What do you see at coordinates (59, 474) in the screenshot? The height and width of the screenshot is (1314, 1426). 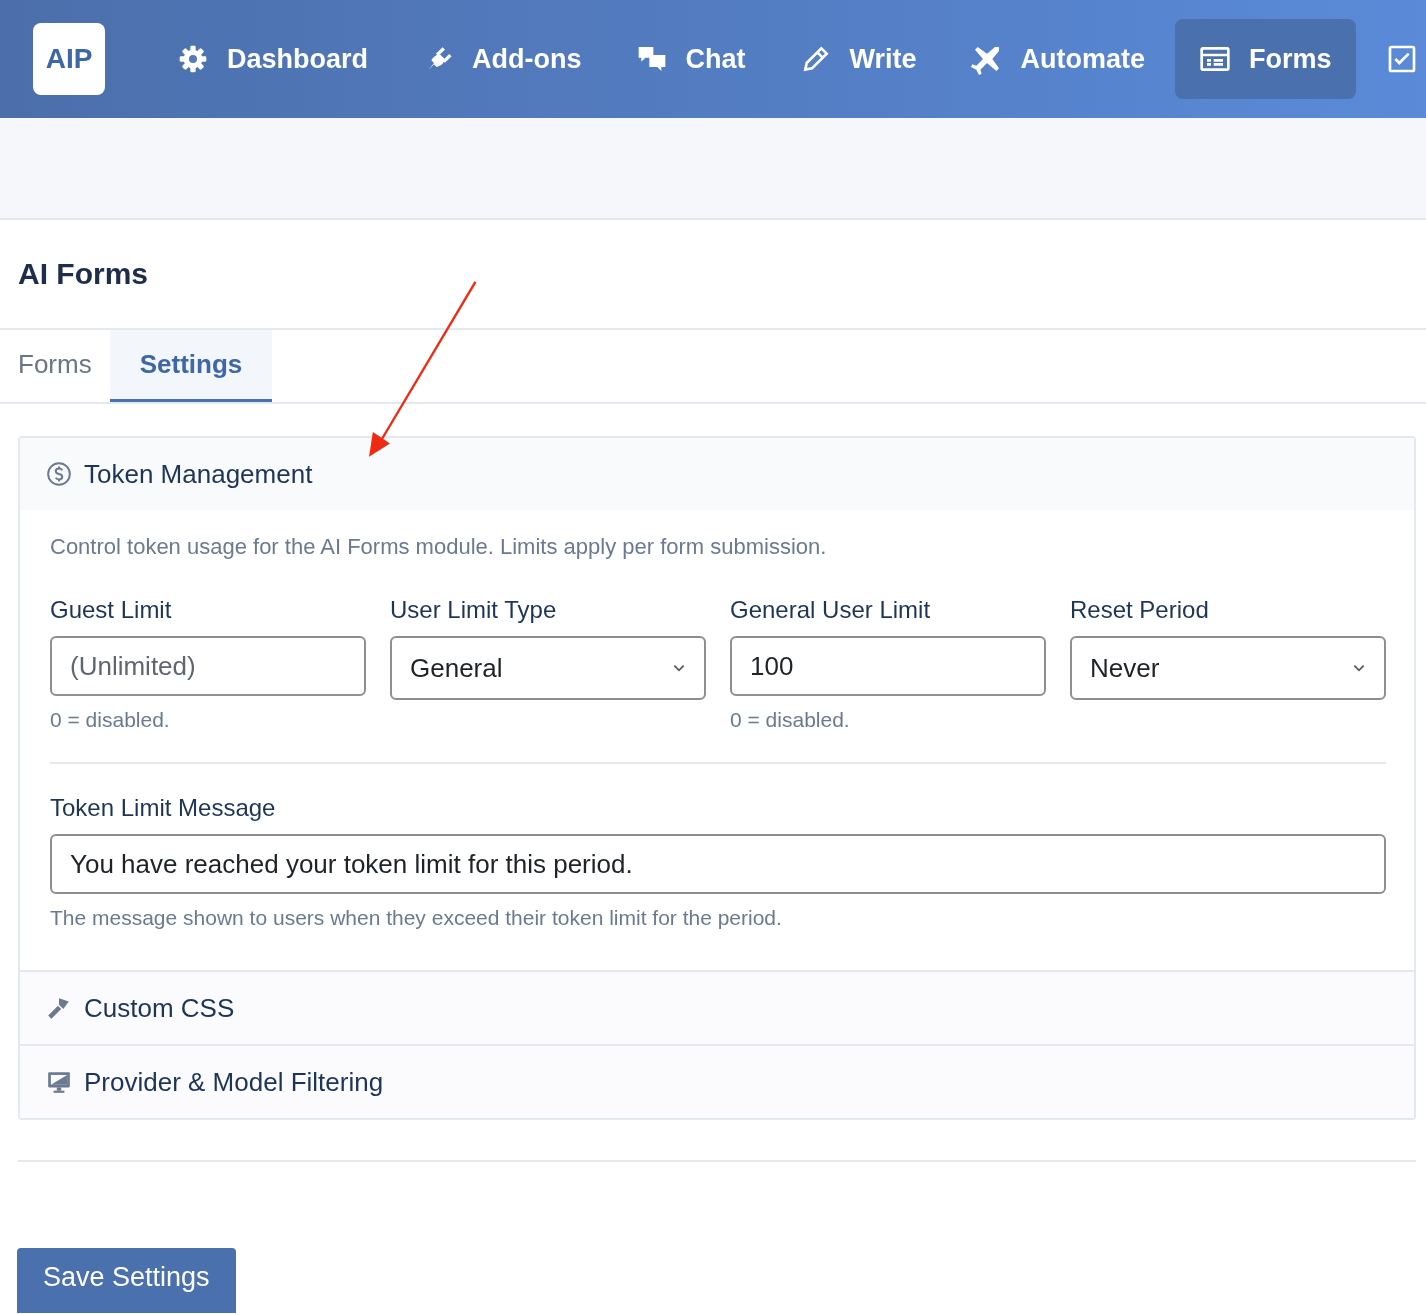 I see `dollar-icon` at bounding box center [59, 474].